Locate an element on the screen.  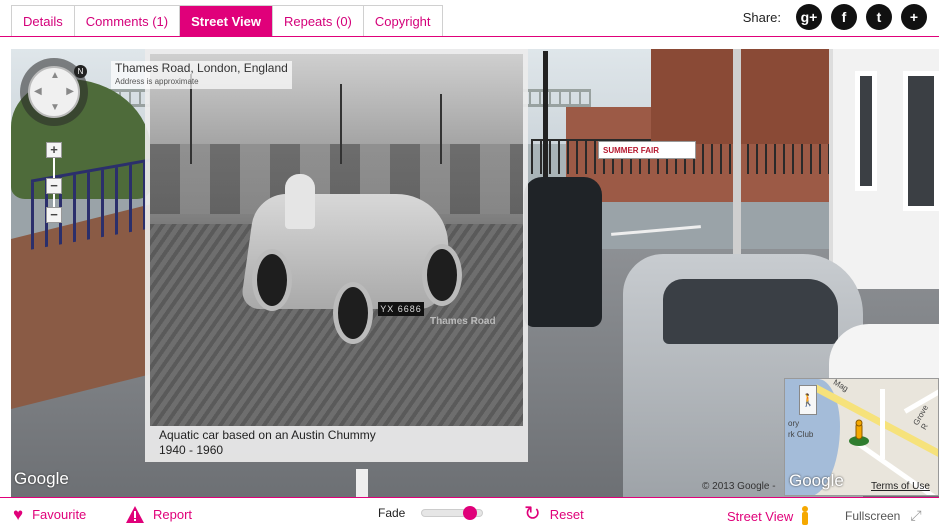
map-road is located at coordinates (882, 424).